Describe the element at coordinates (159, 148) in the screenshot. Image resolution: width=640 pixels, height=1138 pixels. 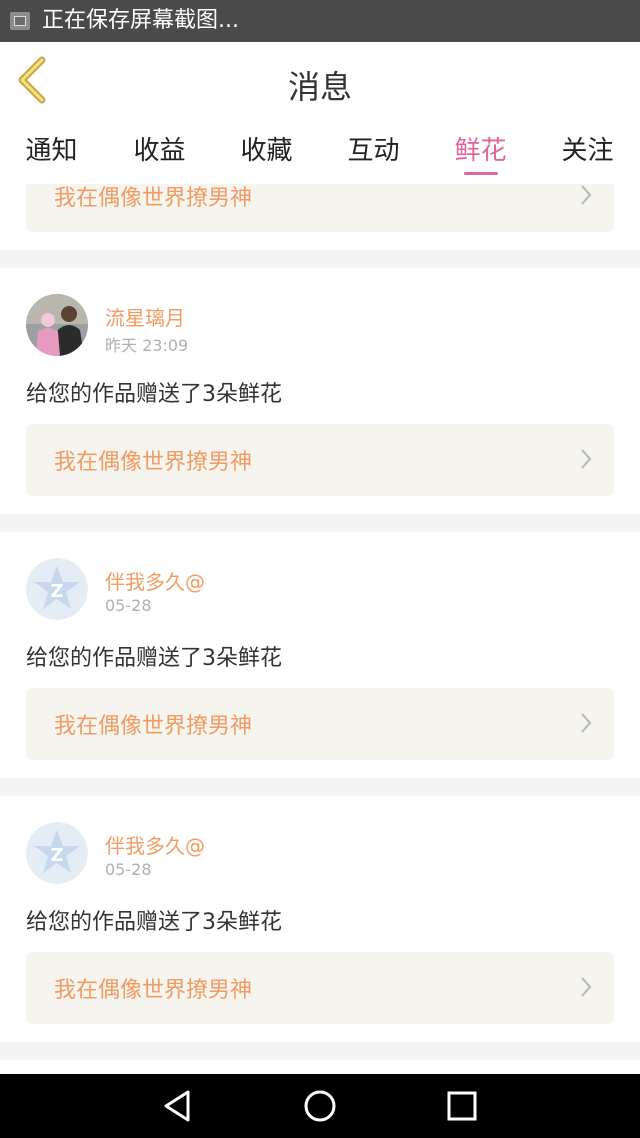
I see `tab-earnings: 收益` at that location.